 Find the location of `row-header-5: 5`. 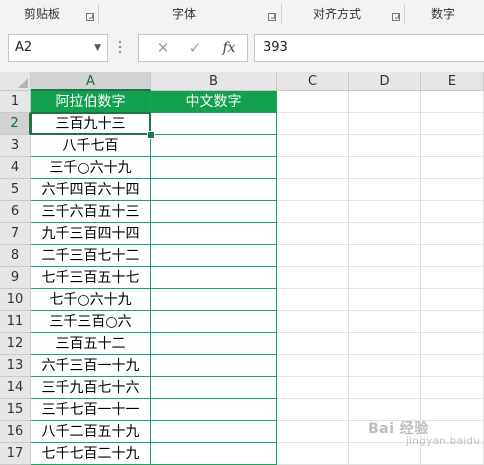

row-header-5: 5 is located at coordinates (15, 190).